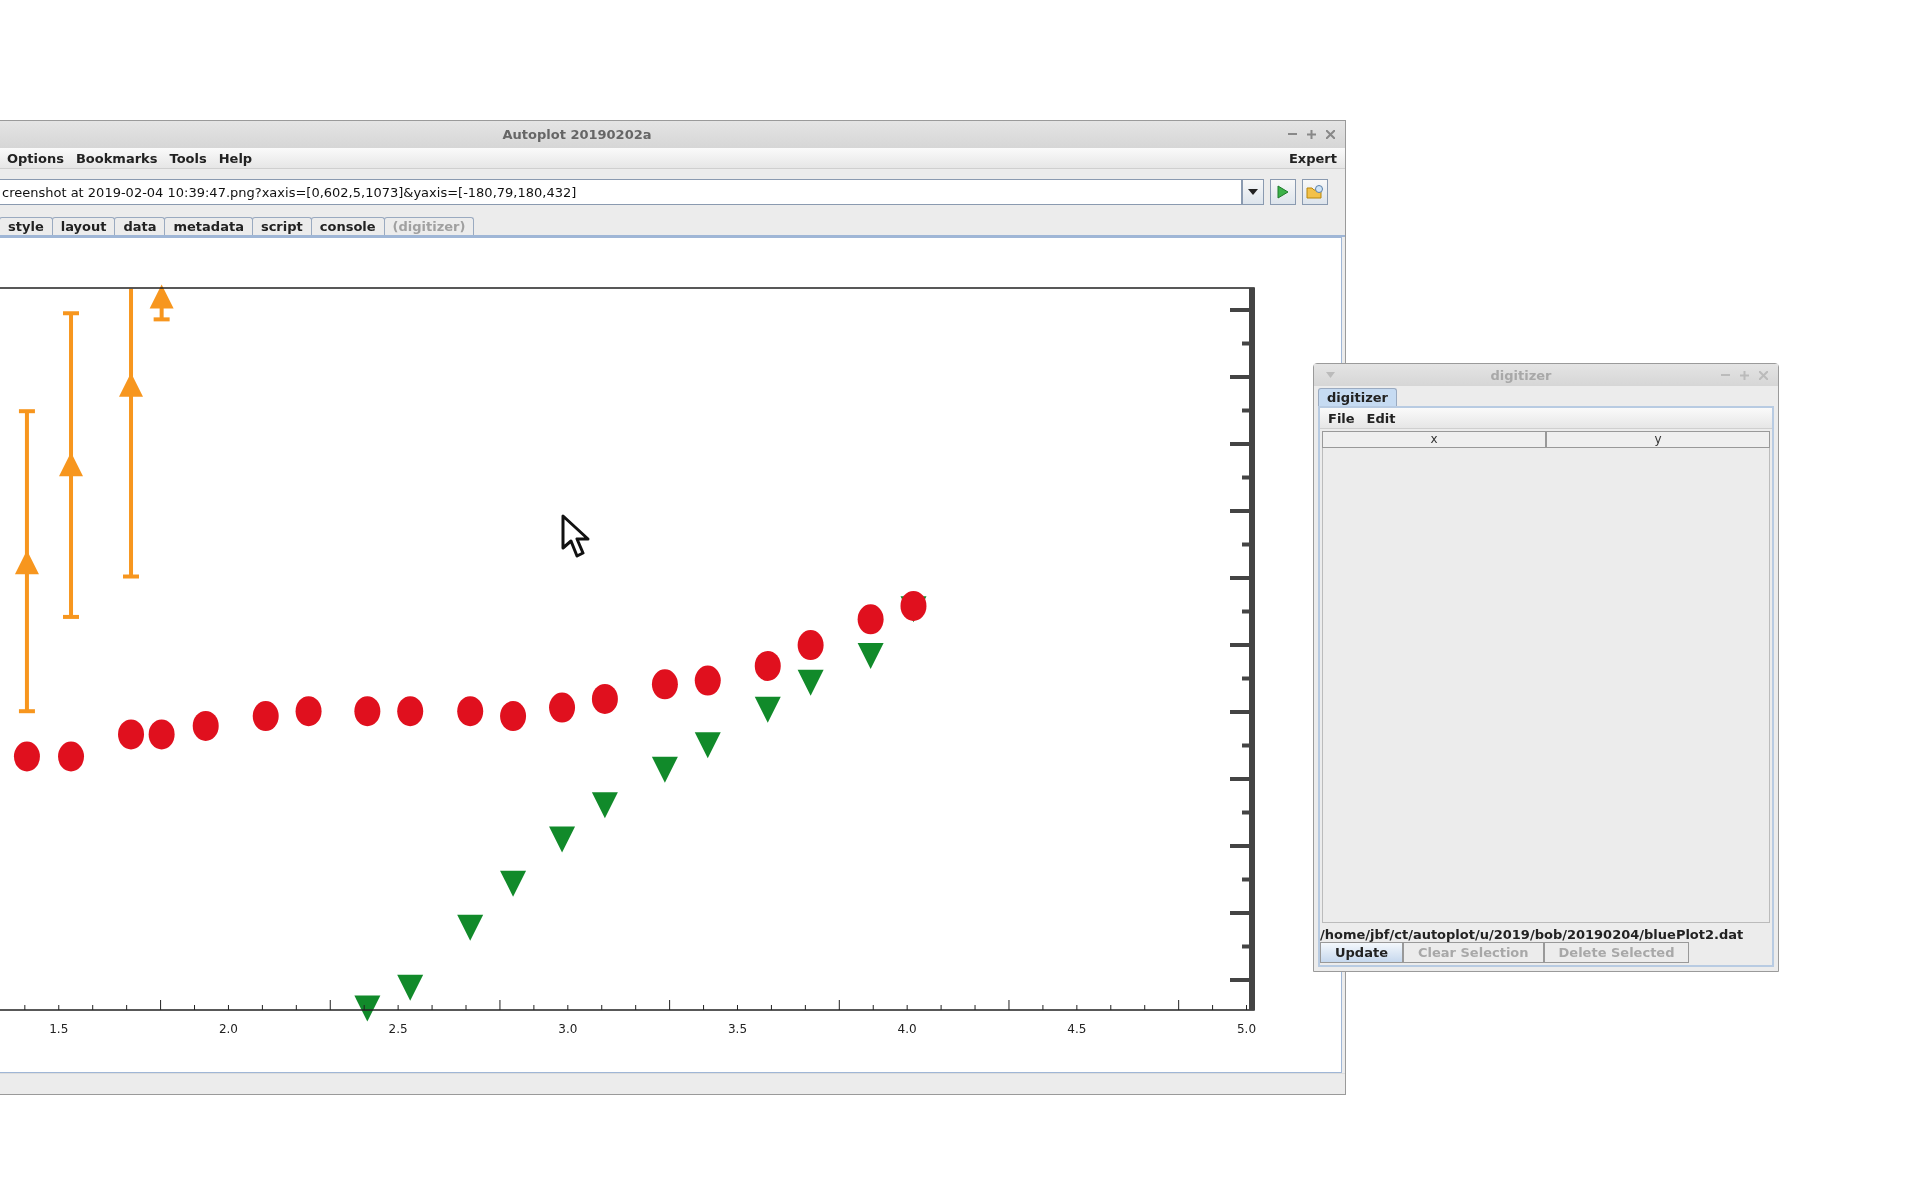 This screenshot has height=1200, width=1920. Describe the element at coordinates (398, 1029) in the screenshot. I see `axis-tick-label: 2.5` at that location.